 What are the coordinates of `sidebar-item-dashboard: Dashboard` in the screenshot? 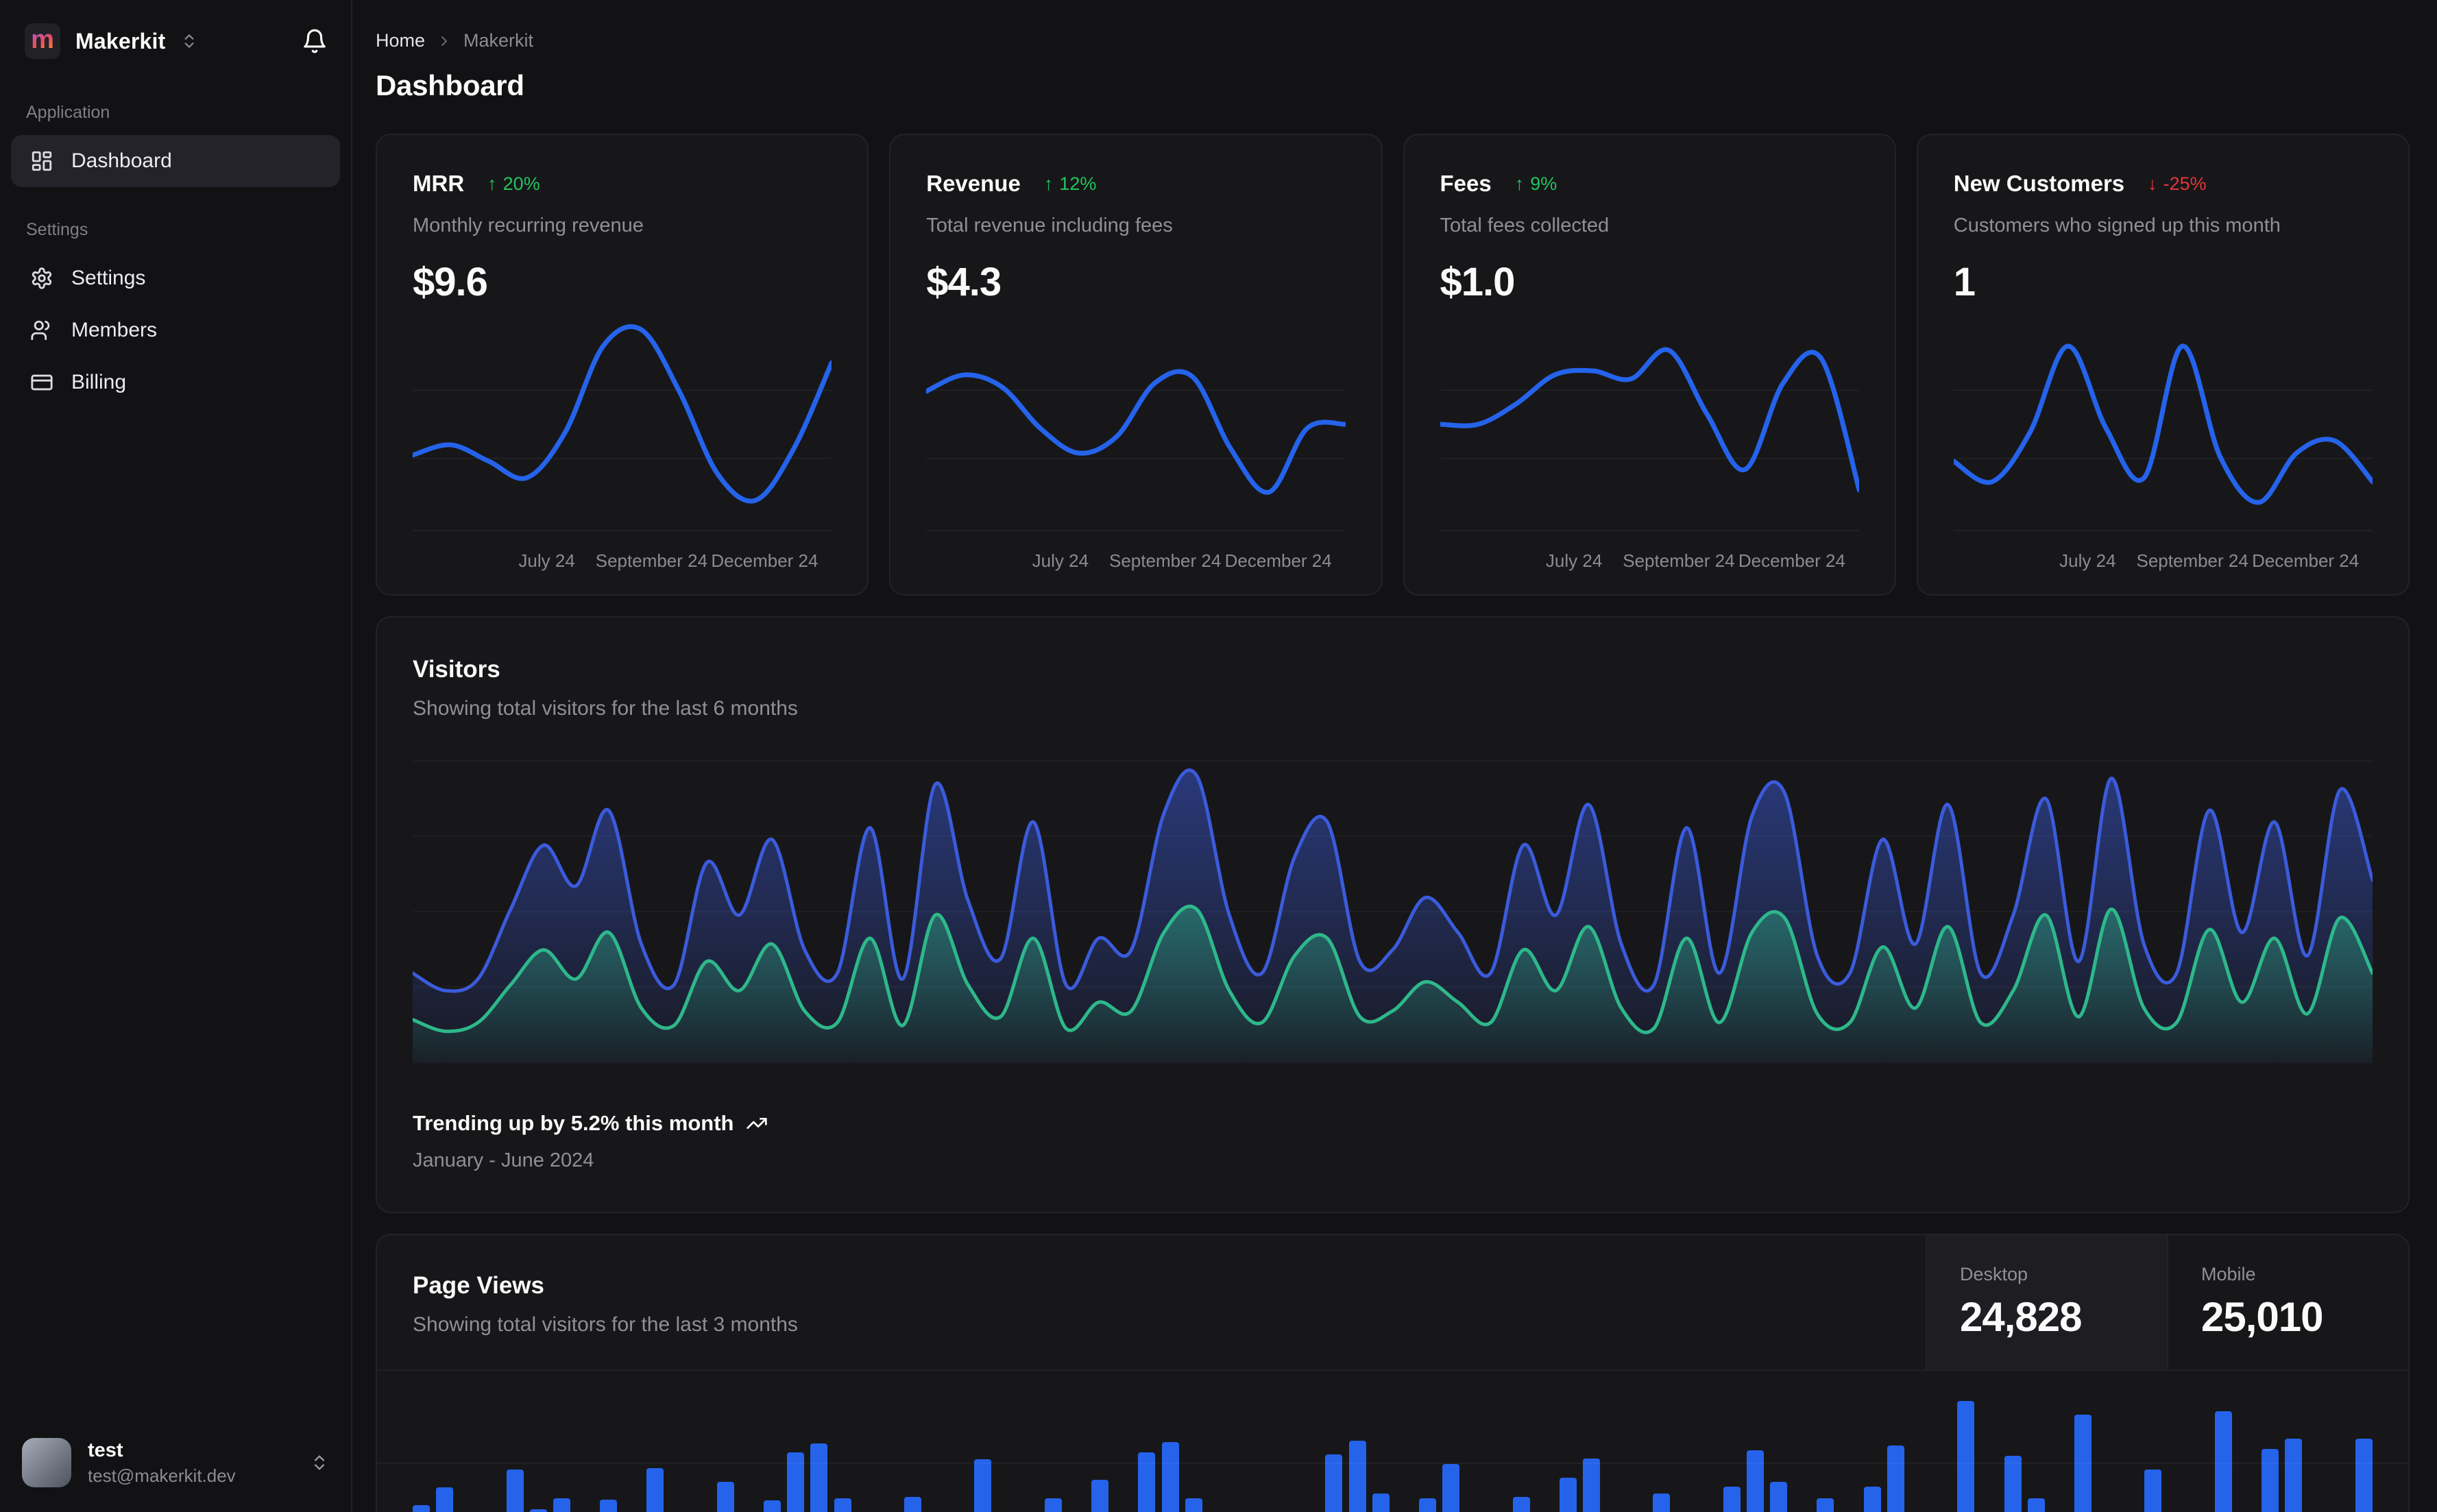 It's located at (176, 161).